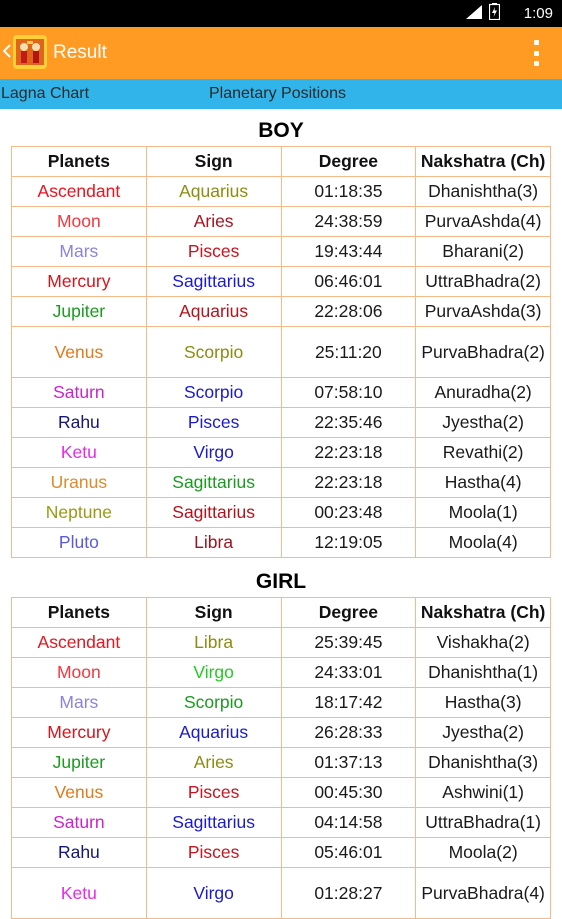 This screenshot has height=919, width=562. I want to click on degree-cell: 12:19:05, so click(348, 542).